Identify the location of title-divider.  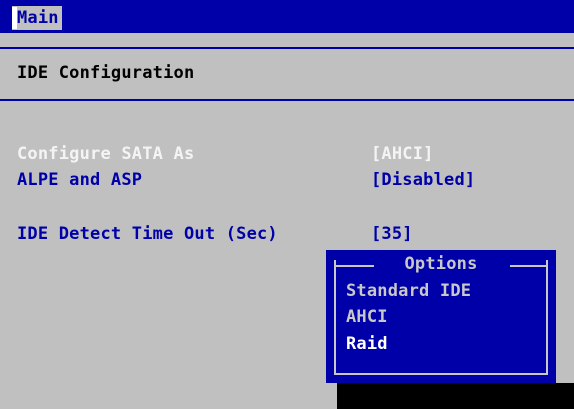
(287, 100).